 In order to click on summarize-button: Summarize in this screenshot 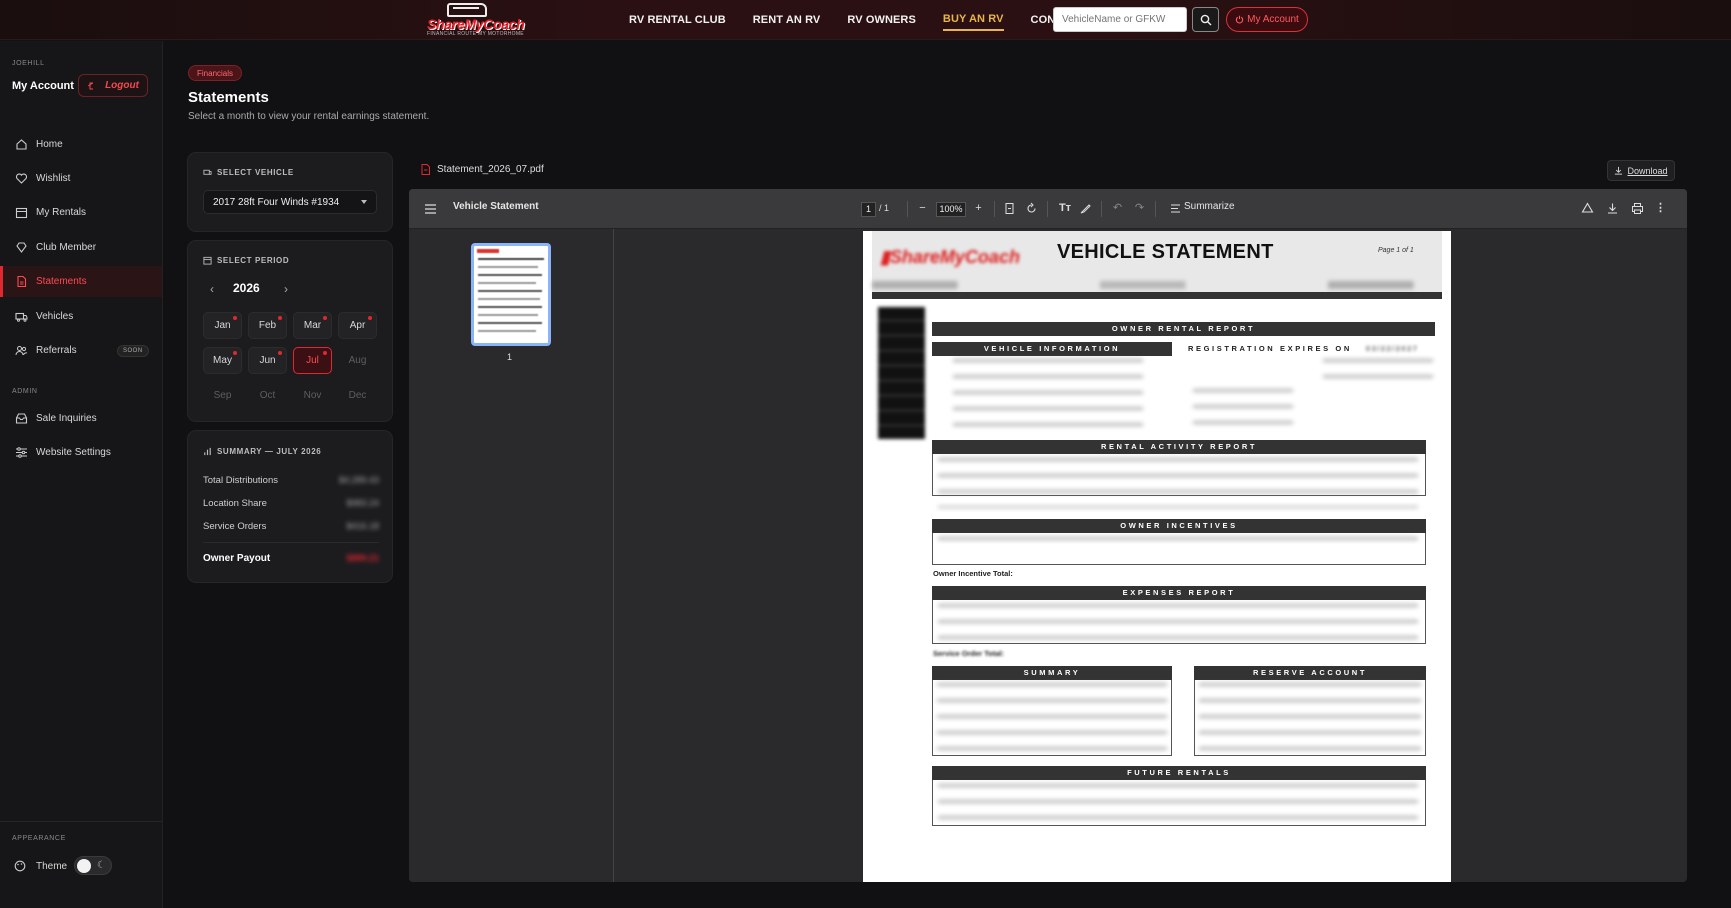, I will do `click(1209, 206)`.